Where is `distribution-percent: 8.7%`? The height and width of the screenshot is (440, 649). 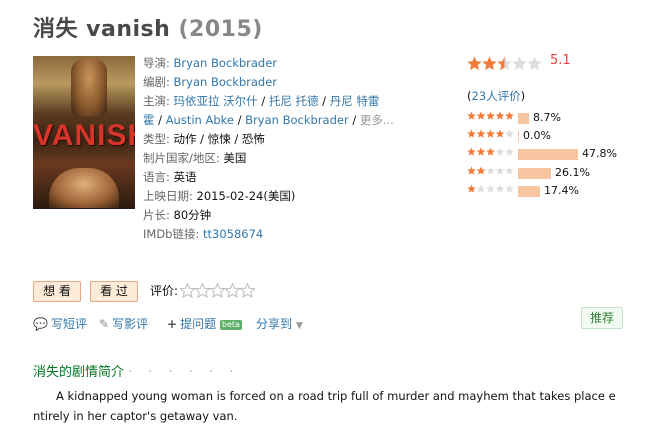 distribution-percent: 8.7% is located at coordinates (547, 117).